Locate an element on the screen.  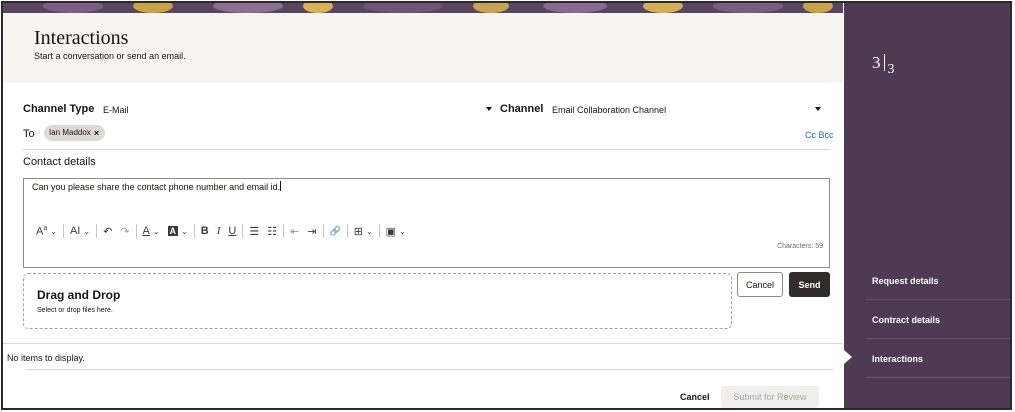
bold-button: B is located at coordinates (205, 231).